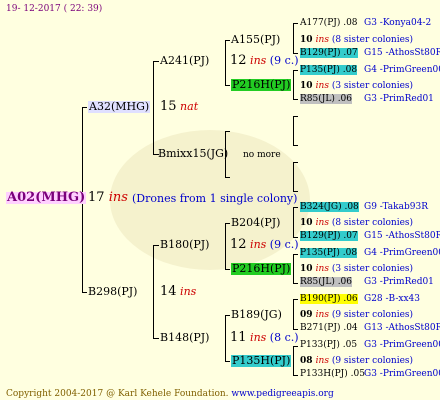 This screenshot has width=440, height=400. Describe the element at coordinates (193, 154) in the screenshot. I see `gen2-queen: Bmixx15(JG)` at that location.